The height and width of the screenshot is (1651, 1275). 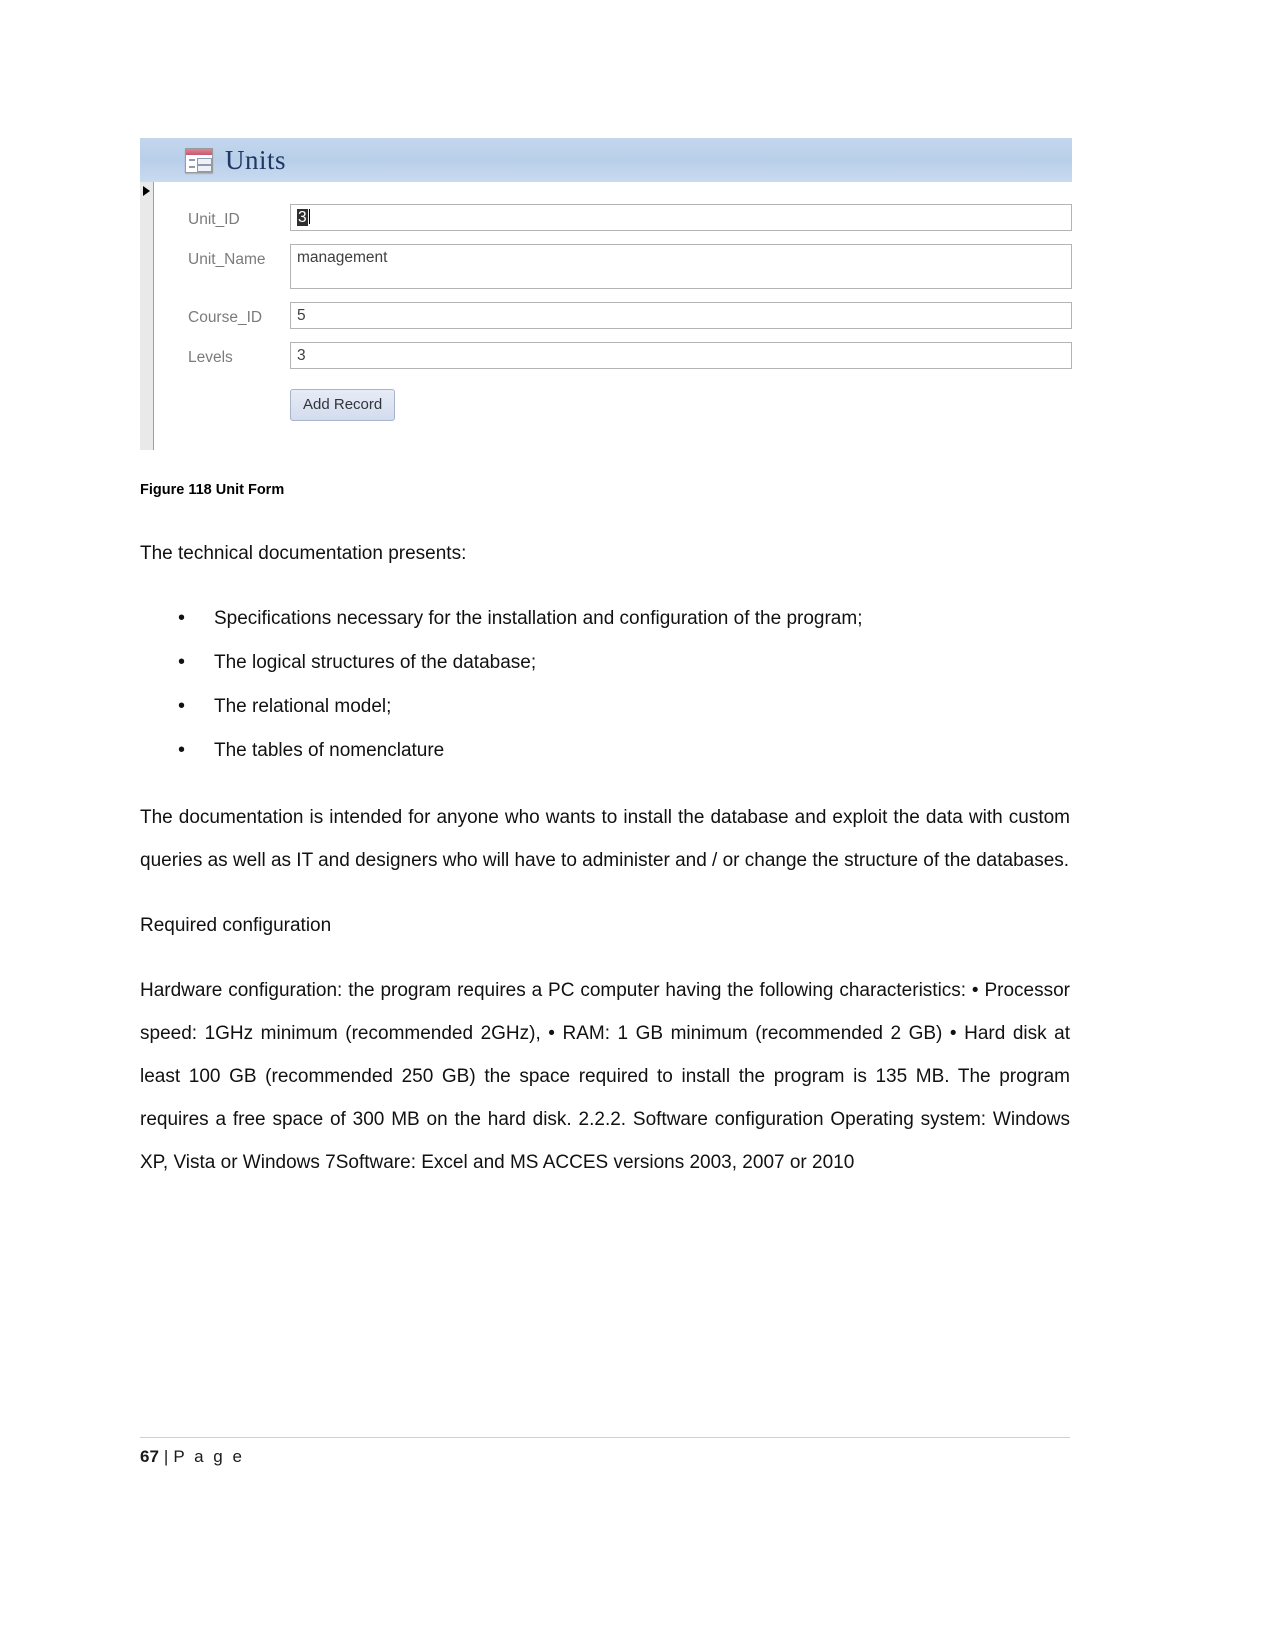 What do you see at coordinates (209, 1456) in the screenshot?
I see `footer-page-word: P a g e` at bounding box center [209, 1456].